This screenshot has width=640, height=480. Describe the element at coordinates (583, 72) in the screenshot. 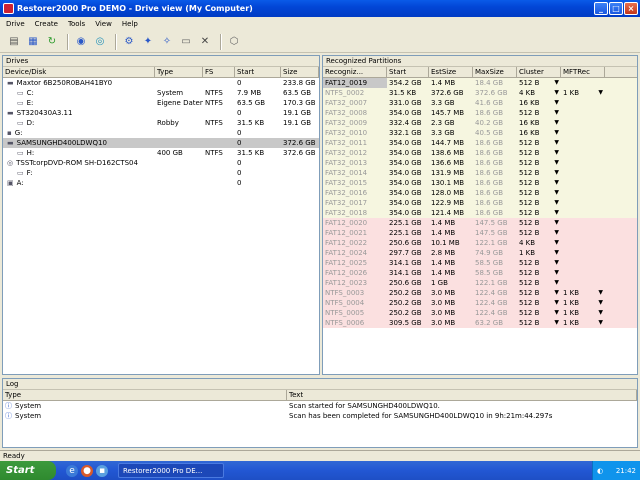

I see `col-mftrec: MFTRec` at that location.